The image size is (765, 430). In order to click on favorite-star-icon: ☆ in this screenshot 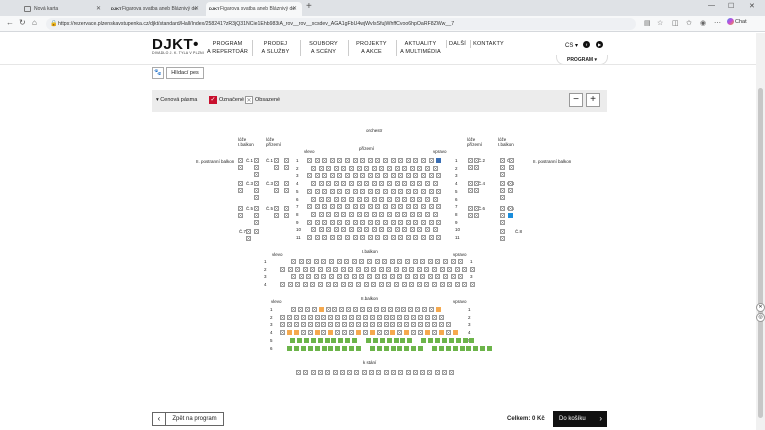, I will do `click(660, 23)`.